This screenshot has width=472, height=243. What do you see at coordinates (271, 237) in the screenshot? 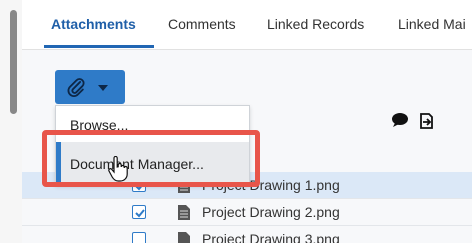
I see `file-name: Project Drawing 3.png` at bounding box center [271, 237].